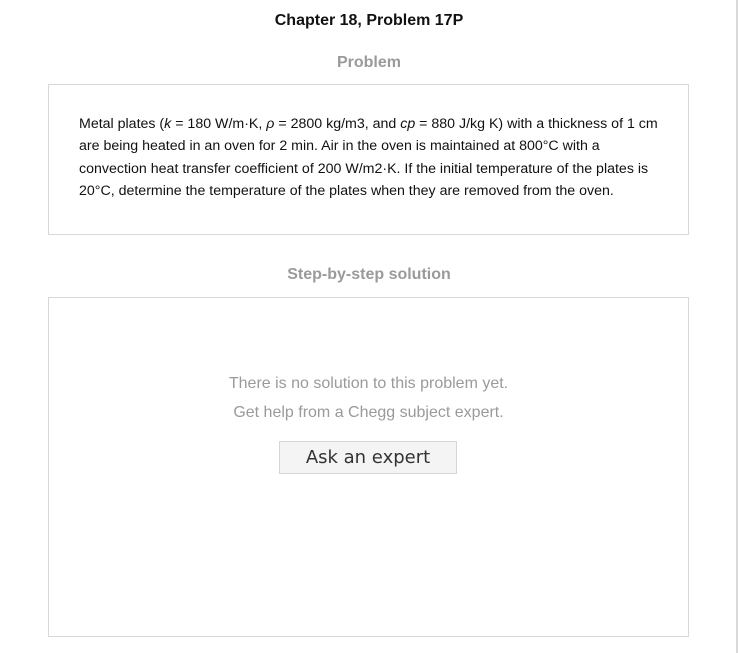  What do you see at coordinates (369, 274) in the screenshot?
I see `solution-heading: Step-by-step solution` at bounding box center [369, 274].